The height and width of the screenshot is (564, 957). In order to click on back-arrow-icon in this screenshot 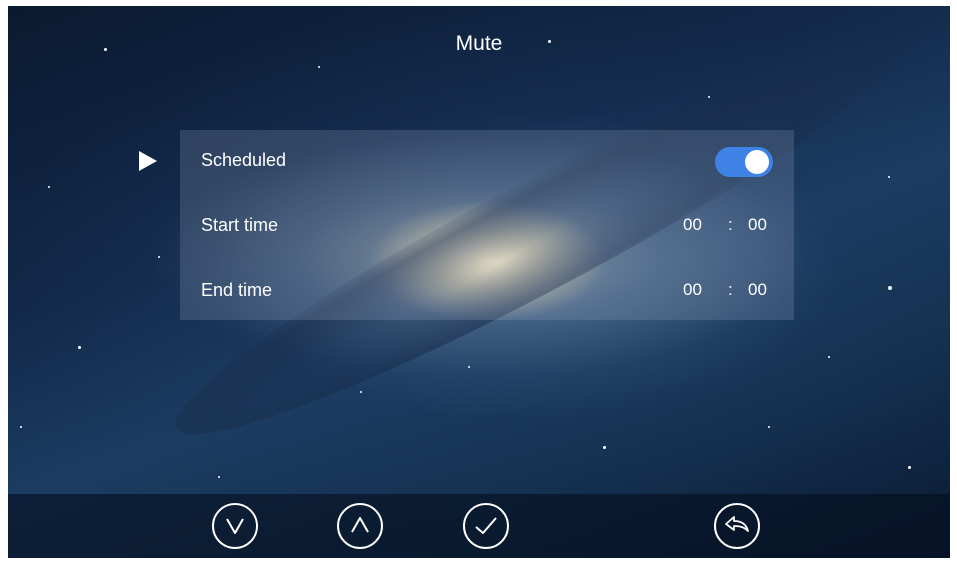, I will do `click(737, 524)`.